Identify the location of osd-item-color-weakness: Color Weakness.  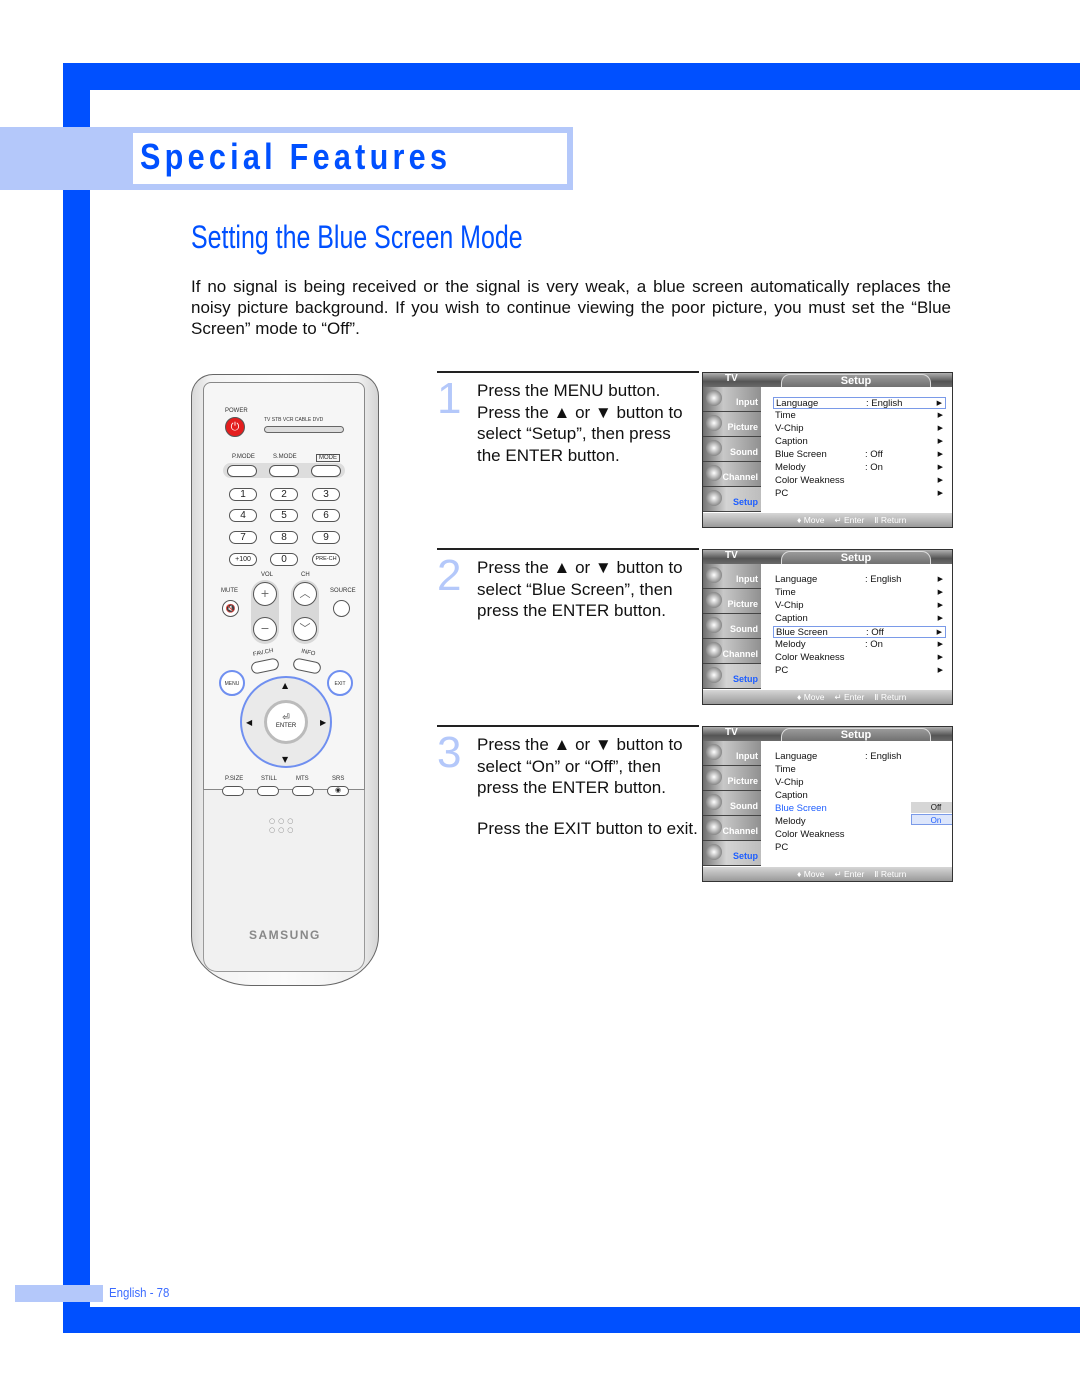
(859, 835).